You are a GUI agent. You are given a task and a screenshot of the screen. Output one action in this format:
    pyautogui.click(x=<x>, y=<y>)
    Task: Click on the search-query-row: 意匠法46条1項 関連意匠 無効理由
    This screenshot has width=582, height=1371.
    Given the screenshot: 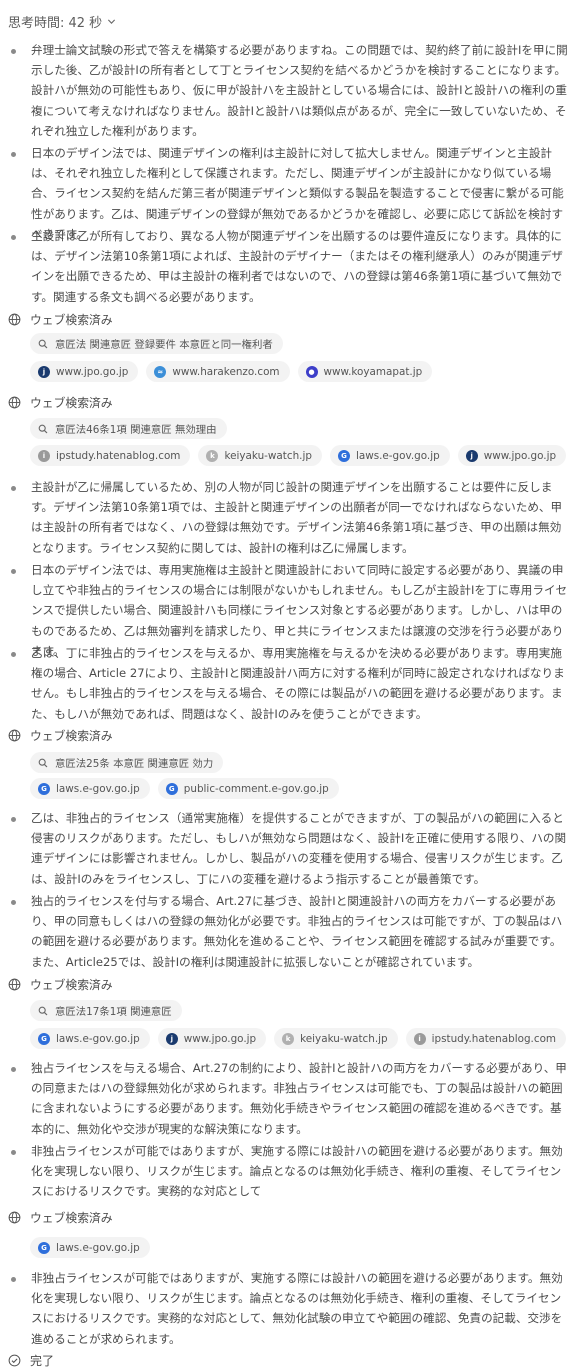 What is the action you would take?
    pyautogui.click(x=128, y=428)
    